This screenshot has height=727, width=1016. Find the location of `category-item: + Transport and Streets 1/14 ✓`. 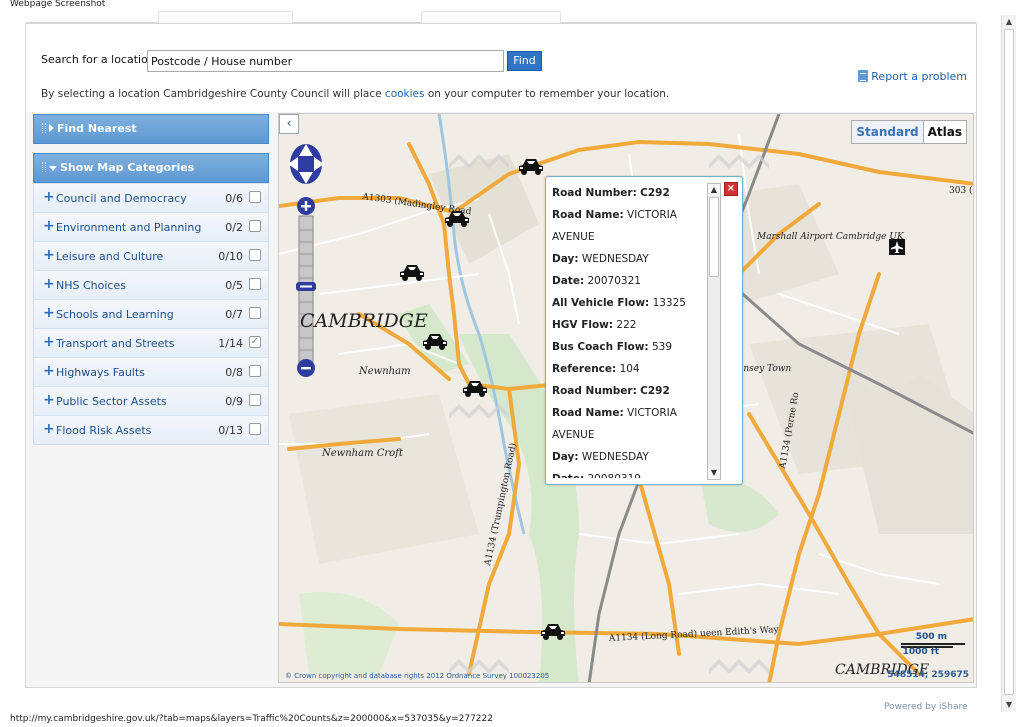

category-item: + Transport and Streets 1/14 ✓ is located at coordinates (151, 342).